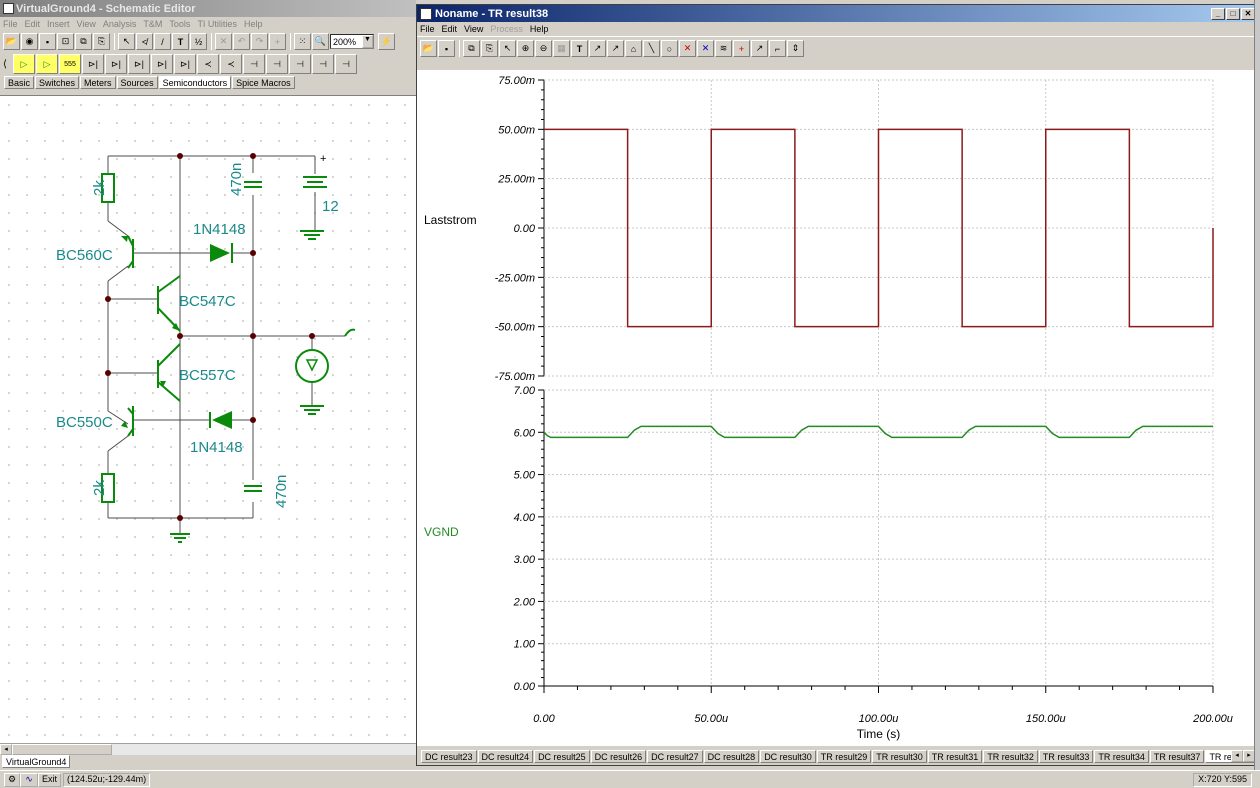  I want to click on cursor-a-icon: ↗, so click(597, 48).